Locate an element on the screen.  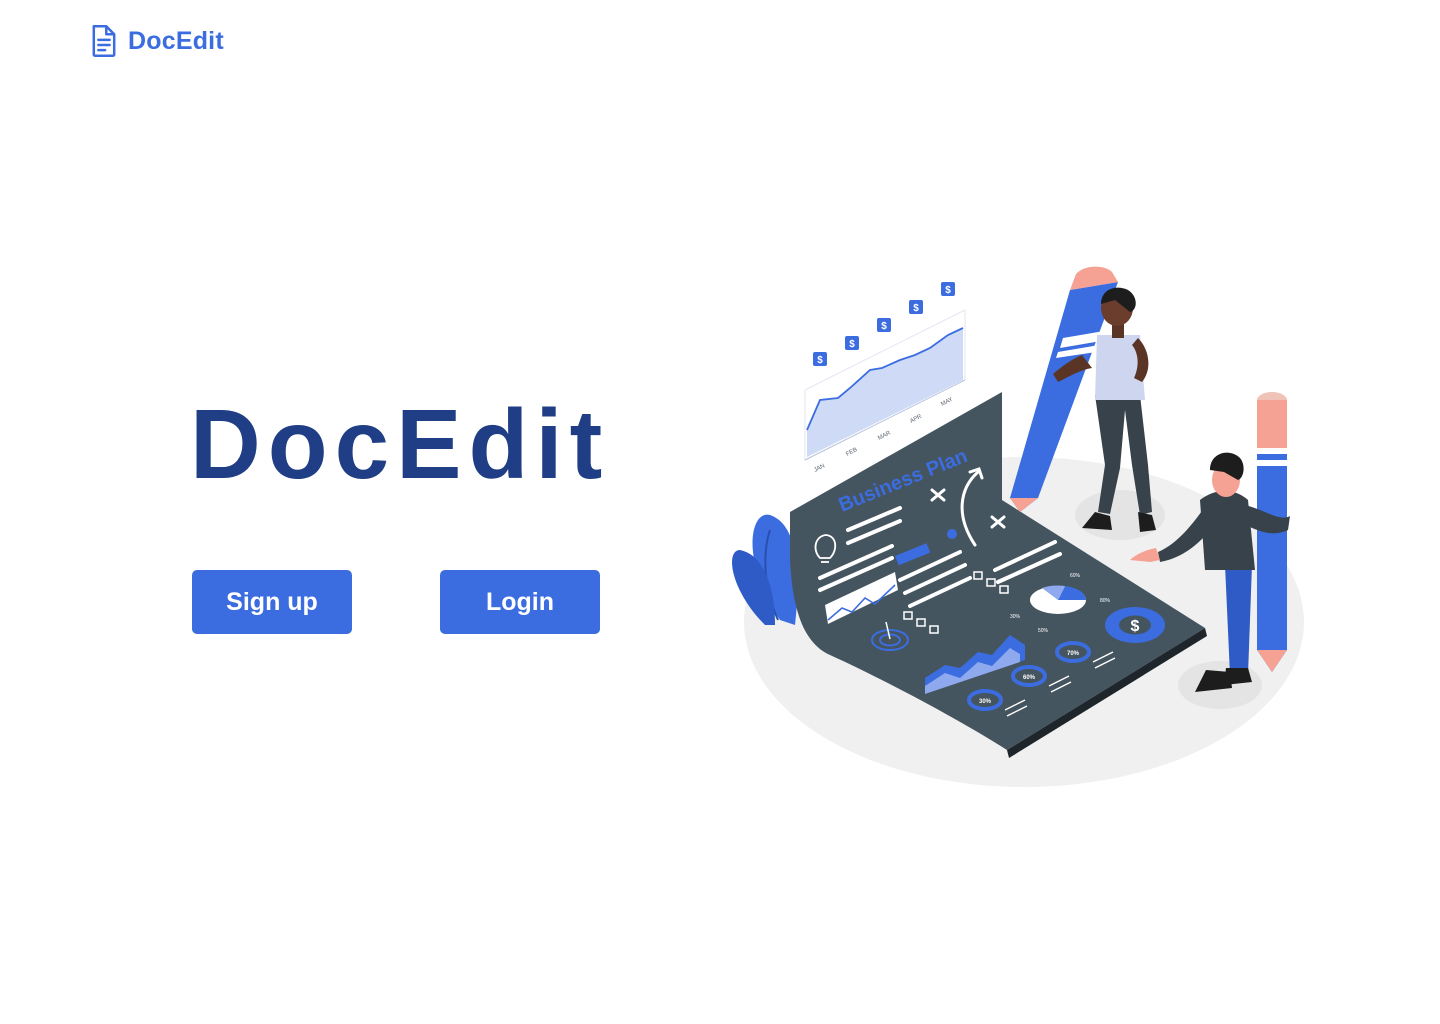
dollar-gear-icon: $ is located at coordinates (1135, 625).